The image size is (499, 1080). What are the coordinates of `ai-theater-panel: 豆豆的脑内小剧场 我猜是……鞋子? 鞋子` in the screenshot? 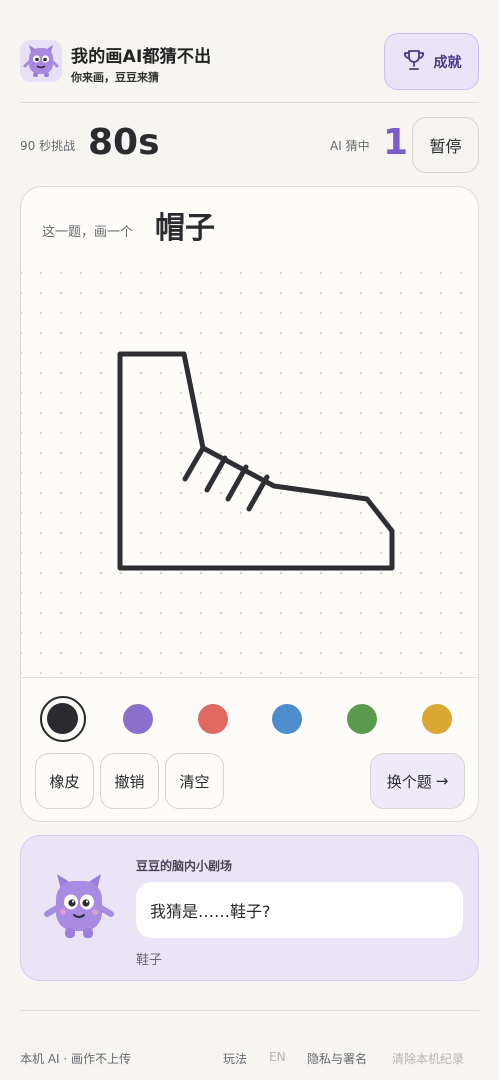 It's located at (249, 908).